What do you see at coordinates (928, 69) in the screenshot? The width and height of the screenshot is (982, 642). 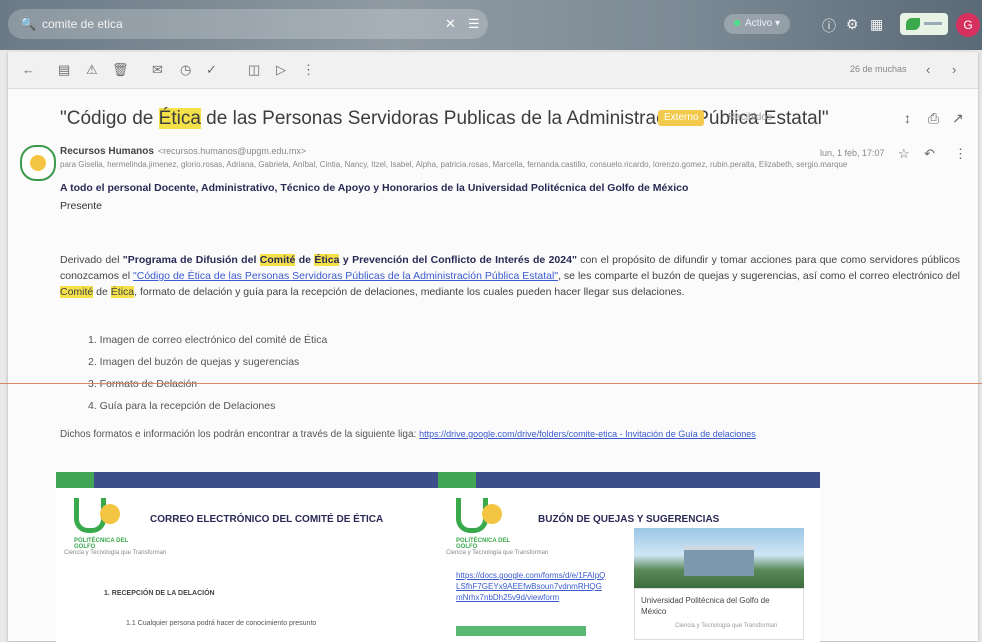 I see `previous-icon: ‹` at bounding box center [928, 69].